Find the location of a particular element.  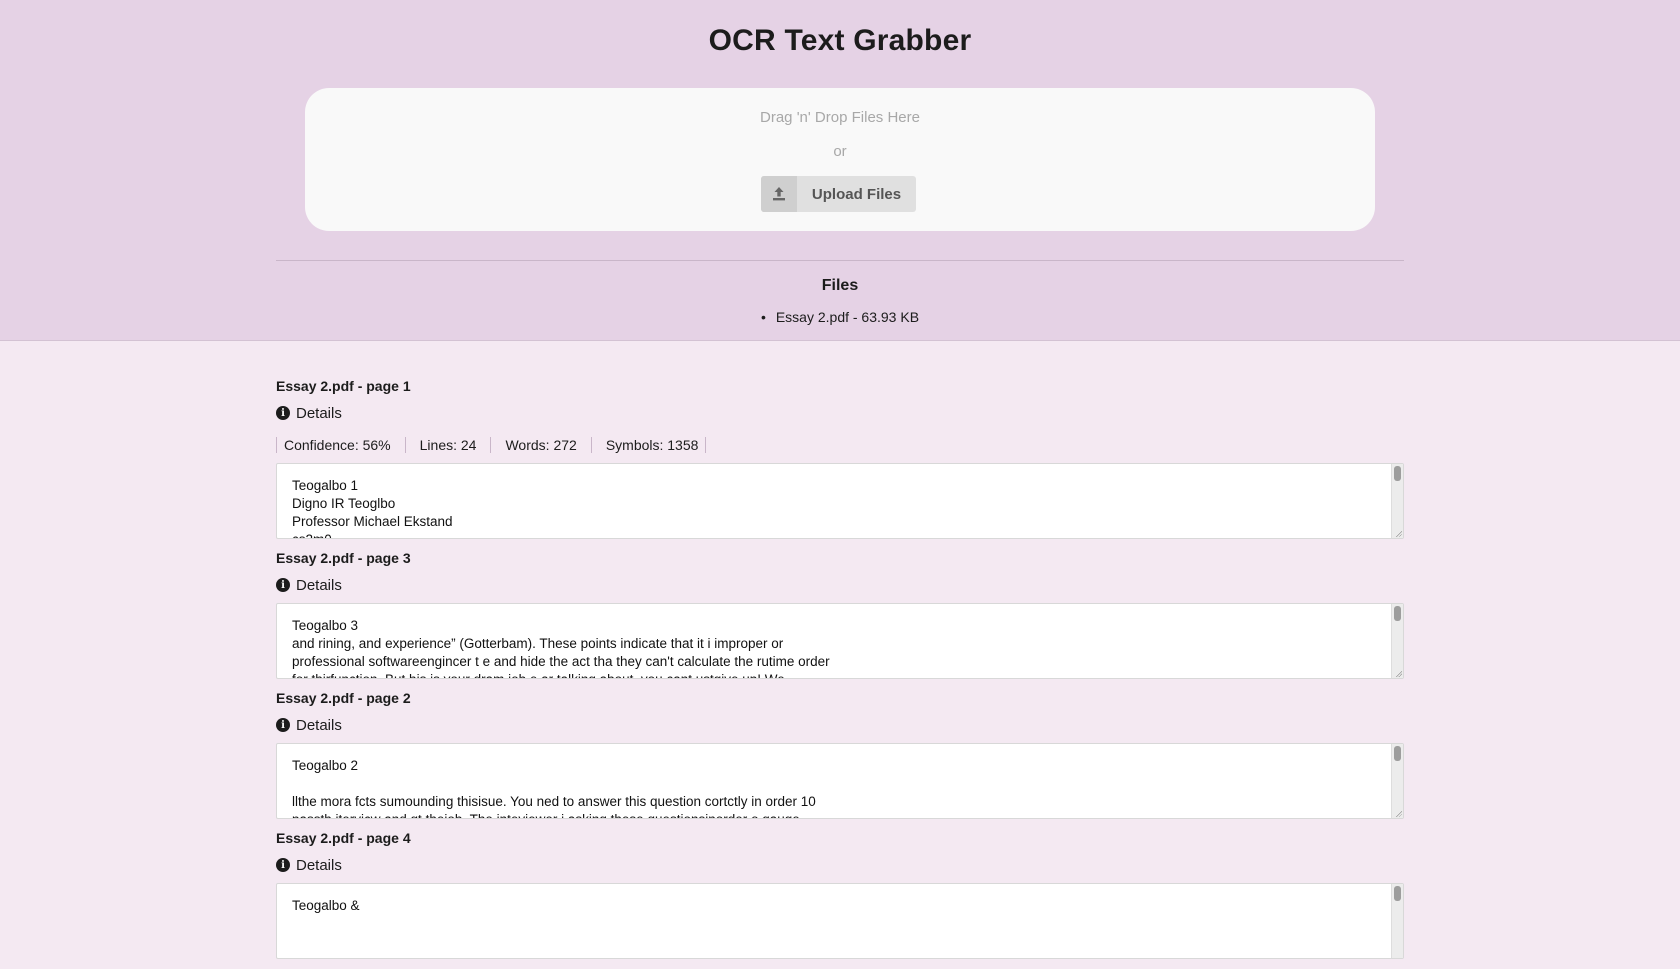

dropzone-hint: Drag 'n' Drop Files Here is located at coordinates (840, 117).